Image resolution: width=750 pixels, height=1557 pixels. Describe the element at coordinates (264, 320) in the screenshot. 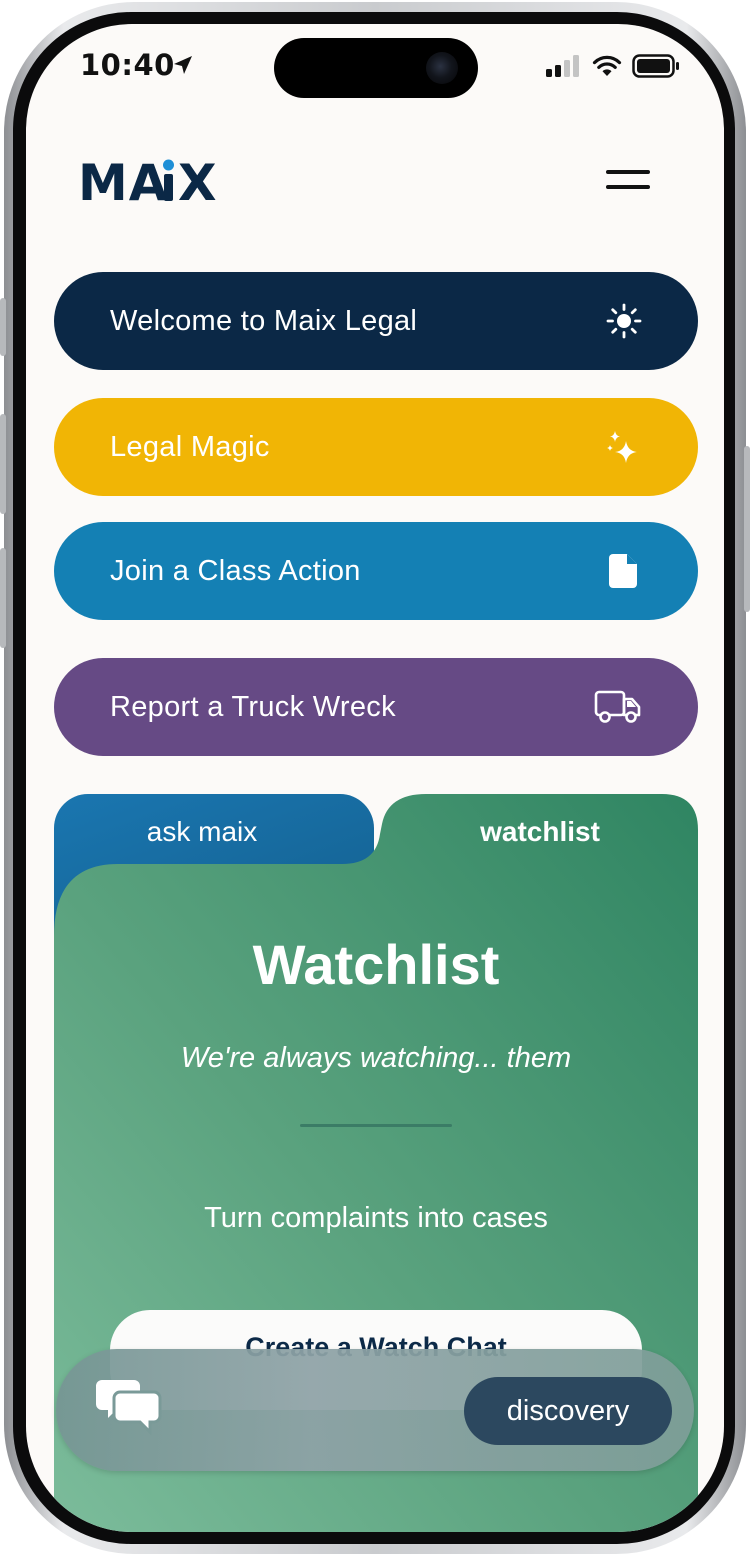

I see `welcome-button-label: Welcome to Maix Legal` at that location.